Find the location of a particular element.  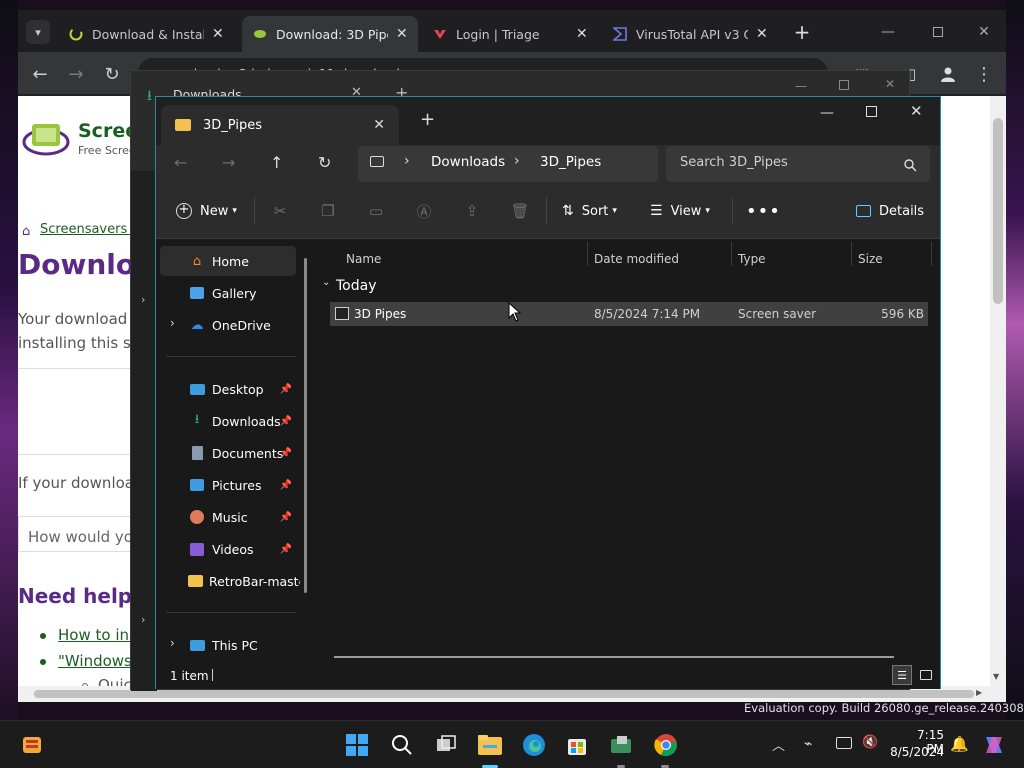

column-header-size: Size is located at coordinates (870, 259).